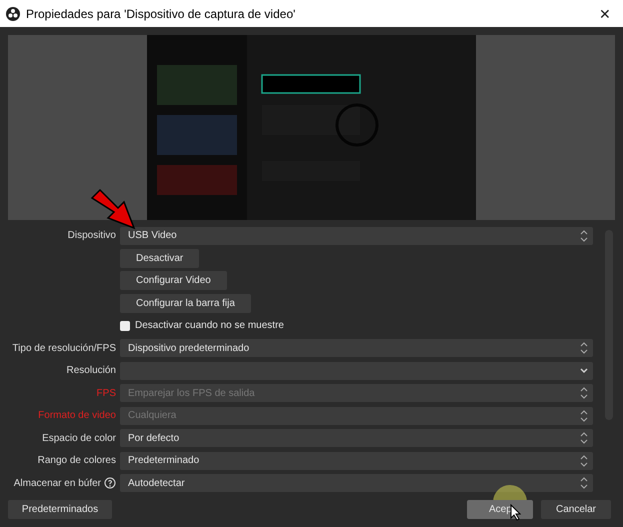 Image resolution: width=623 pixels, height=527 pixels. I want to click on action-button: Configurar la barra fija, so click(185, 303).